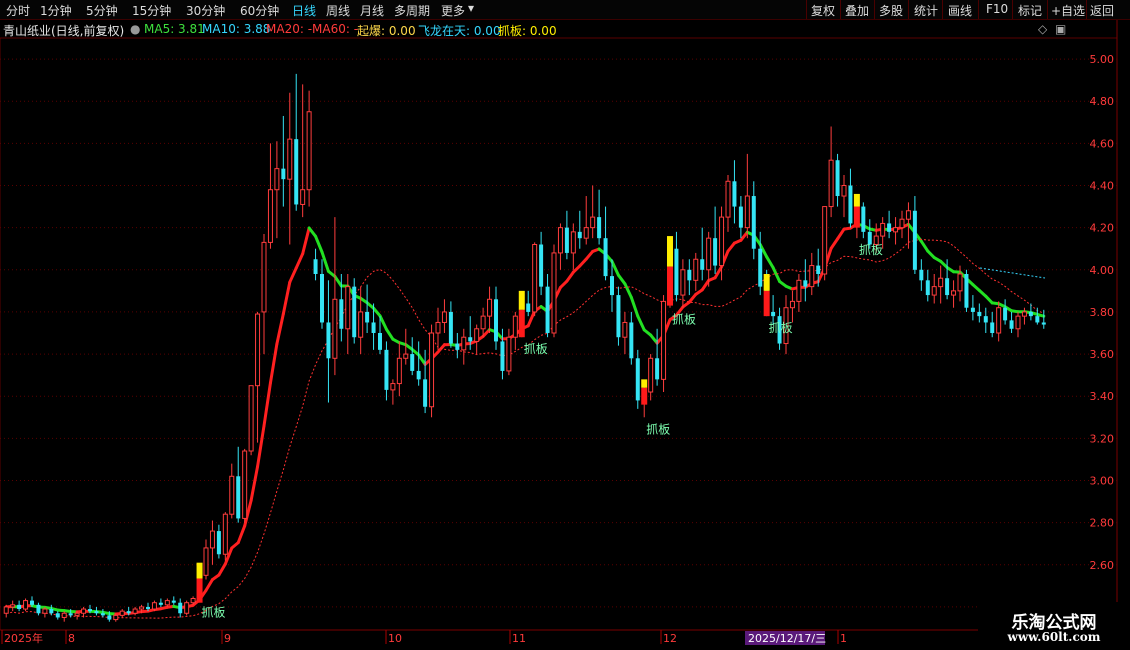 The width and height of the screenshot is (1130, 650). I want to click on x-tick-label: 10, so click(395, 638).